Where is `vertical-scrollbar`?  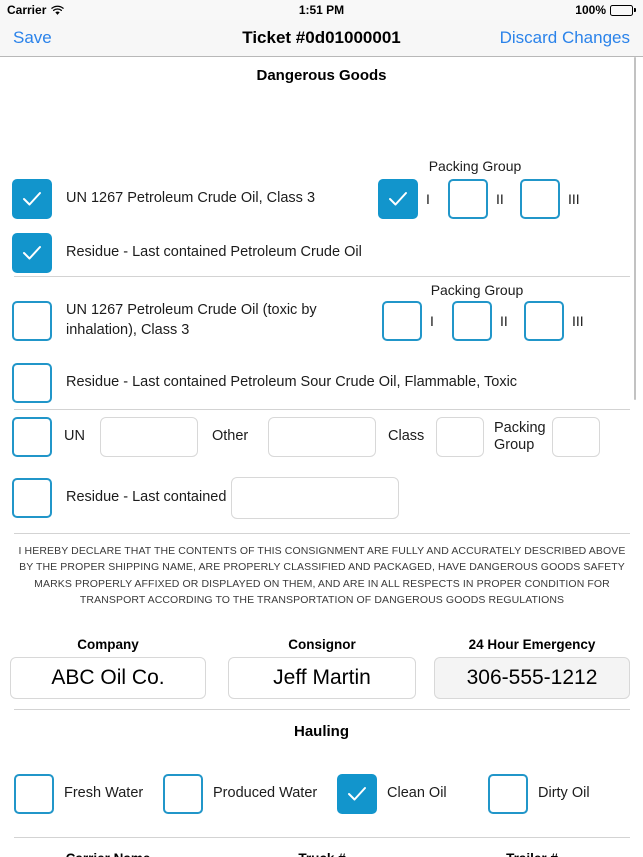
vertical-scrollbar is located at coordinates (634, 228).